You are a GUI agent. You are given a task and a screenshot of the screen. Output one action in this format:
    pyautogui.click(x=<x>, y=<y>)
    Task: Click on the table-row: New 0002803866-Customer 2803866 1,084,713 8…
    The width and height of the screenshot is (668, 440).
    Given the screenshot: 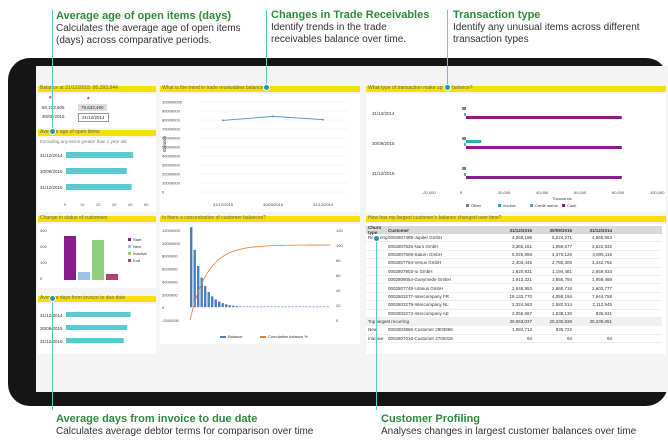 What is the action you would take?
    pyautogui.click(x=514, y=330)
    